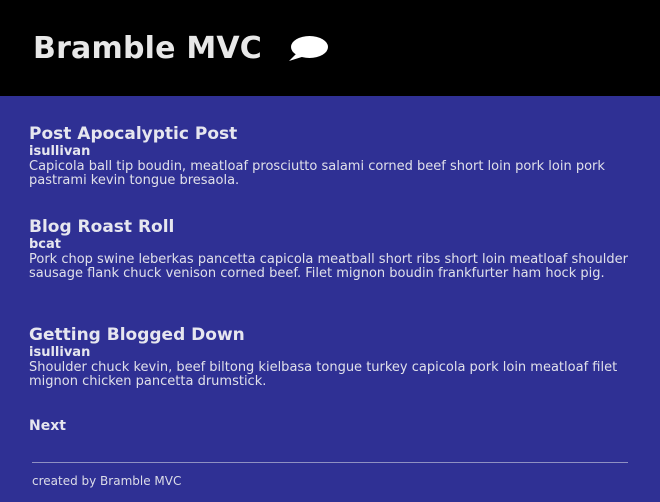  I want to click on next-page-link: Next, so click(47, 426).